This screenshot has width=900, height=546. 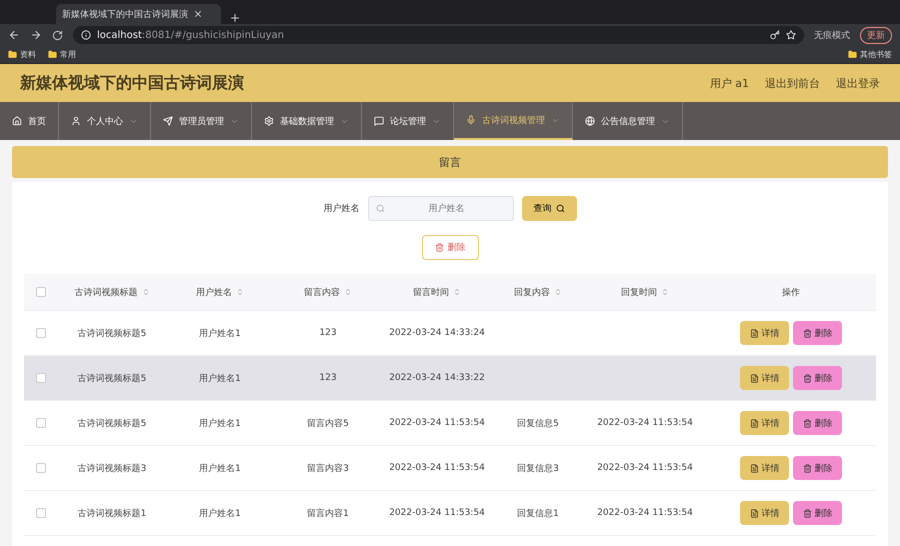 What do you see at coordinates (86, 35) in the screenshot?
I see `info-icon` at bounding box center [86, 35].